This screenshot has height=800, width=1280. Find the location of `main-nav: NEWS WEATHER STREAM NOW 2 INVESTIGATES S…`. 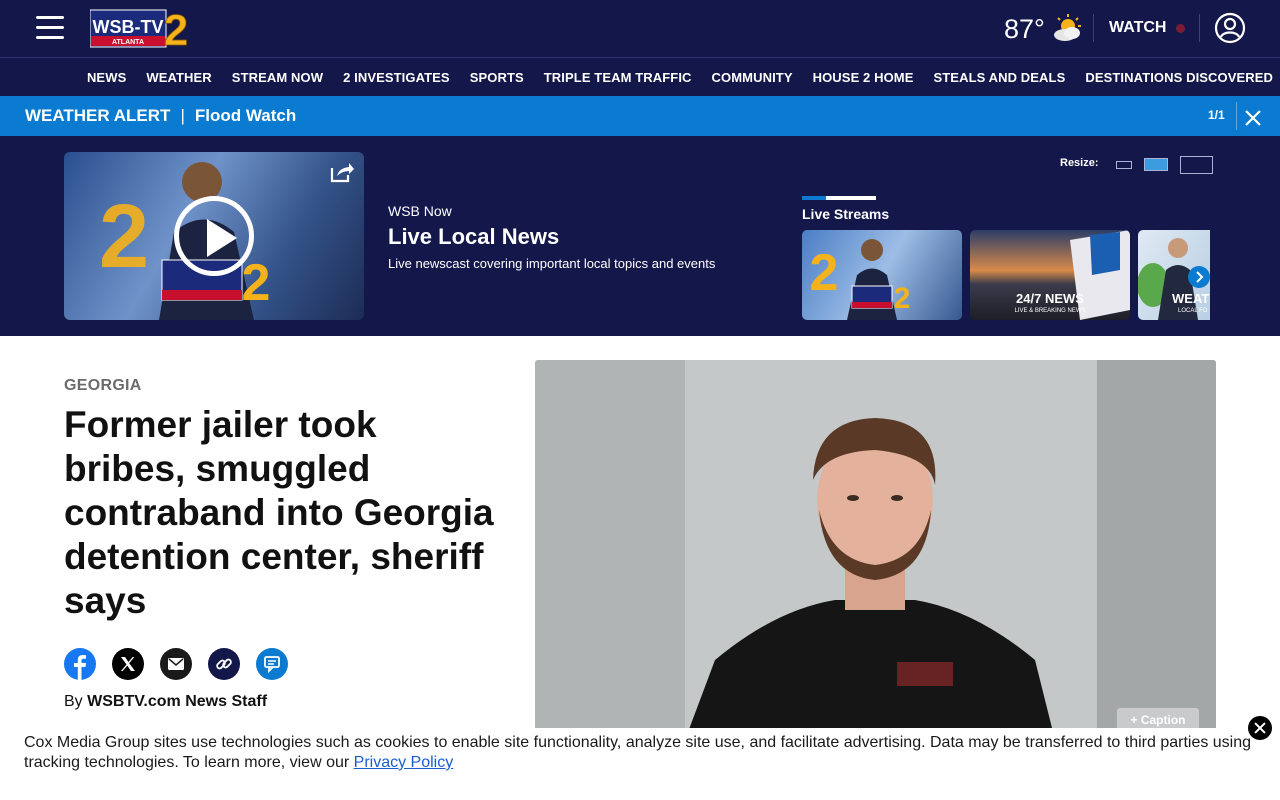

main-nav: NEWS WEATHER STREAM NOW 2 INVESTIGATES S… is located at coordinates (640, 76).